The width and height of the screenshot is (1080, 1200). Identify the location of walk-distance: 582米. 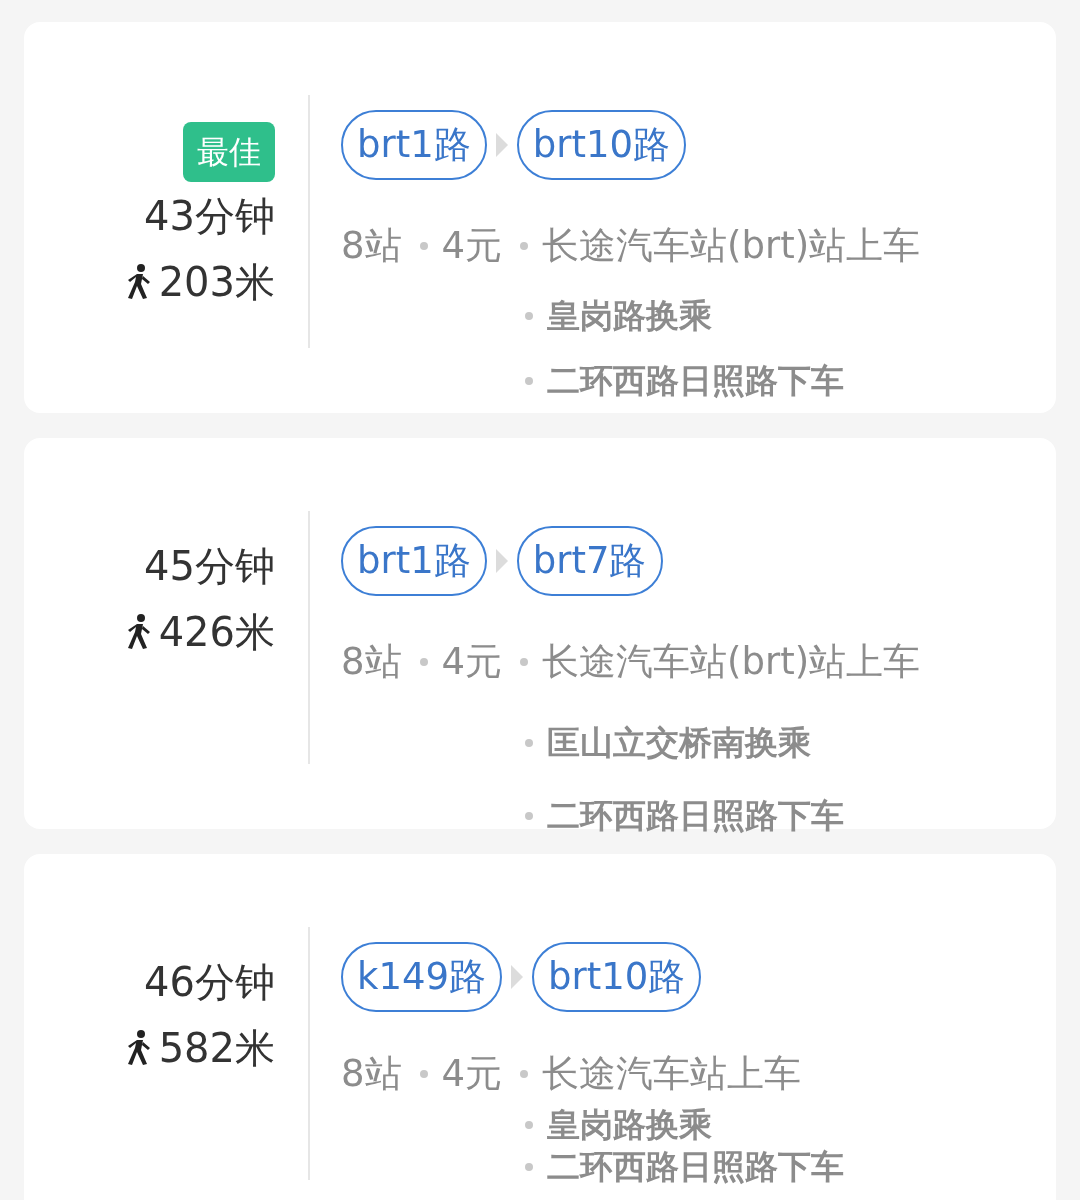
(216, 1048).